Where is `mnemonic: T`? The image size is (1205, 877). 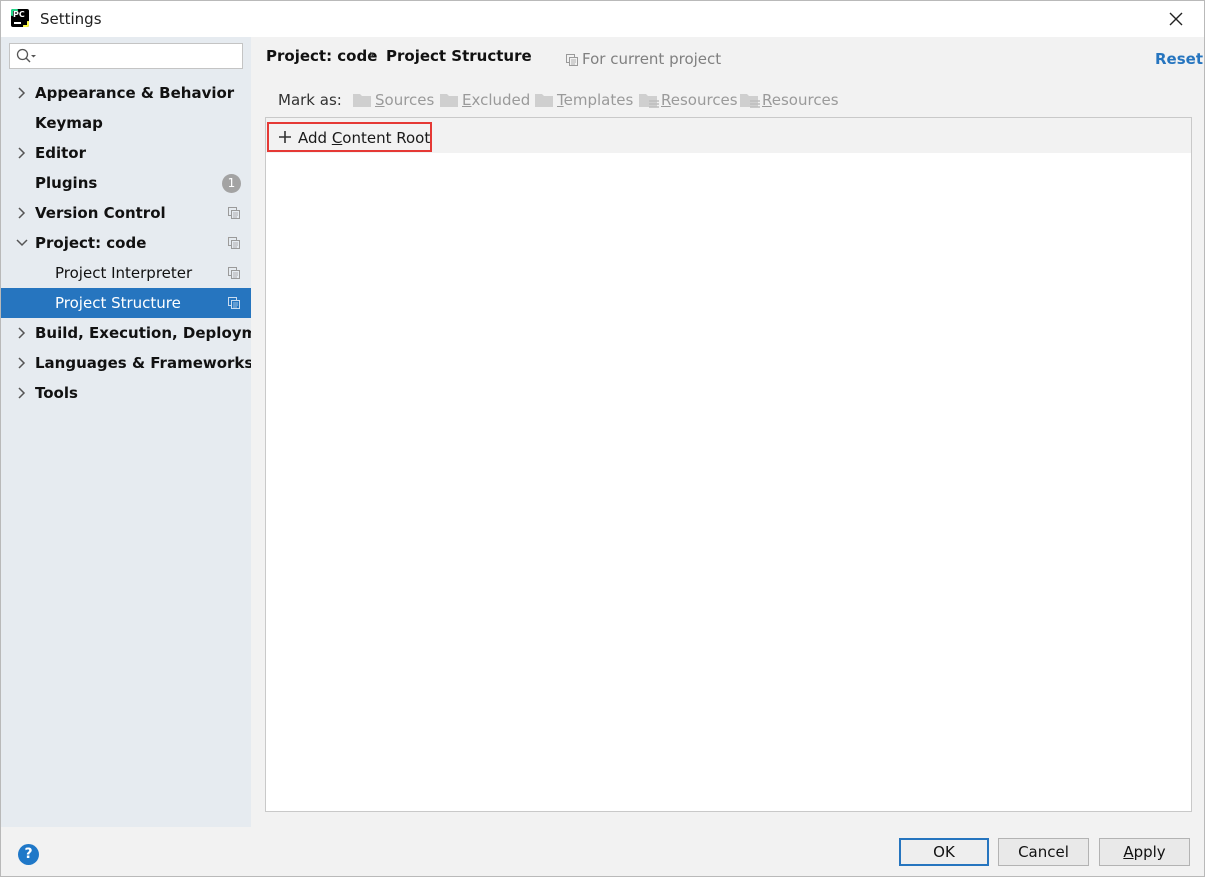
mnemonic: T is located at coordinates (560, 100).